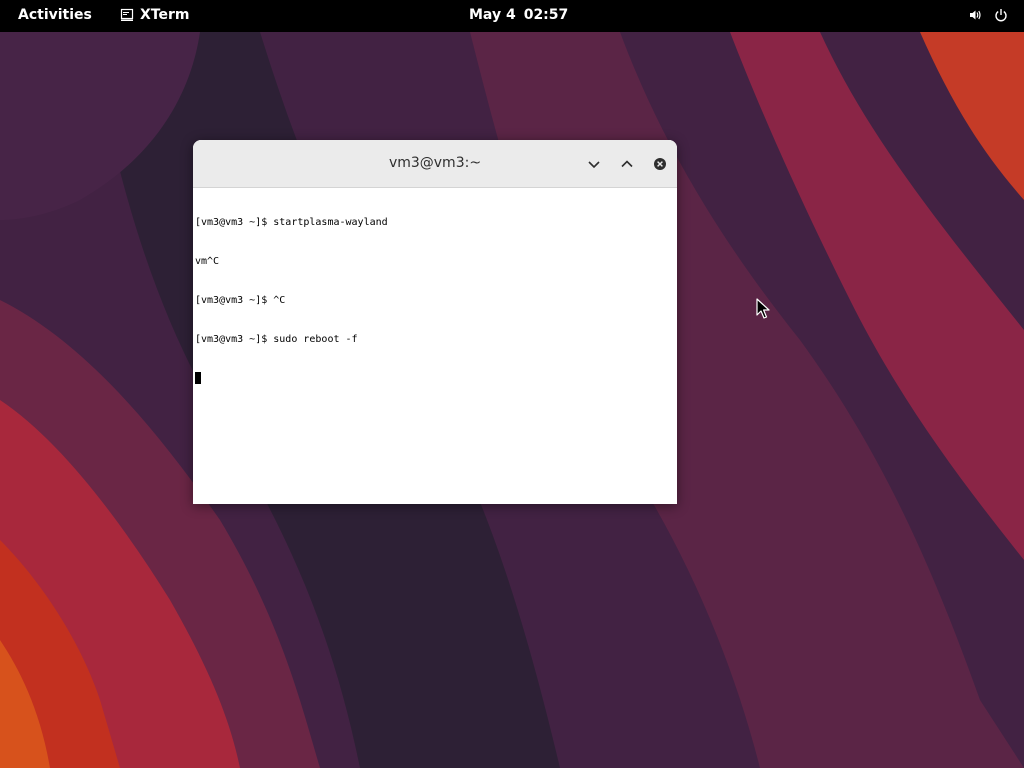  I want to click on date-label: May 4, so click(492, 15).